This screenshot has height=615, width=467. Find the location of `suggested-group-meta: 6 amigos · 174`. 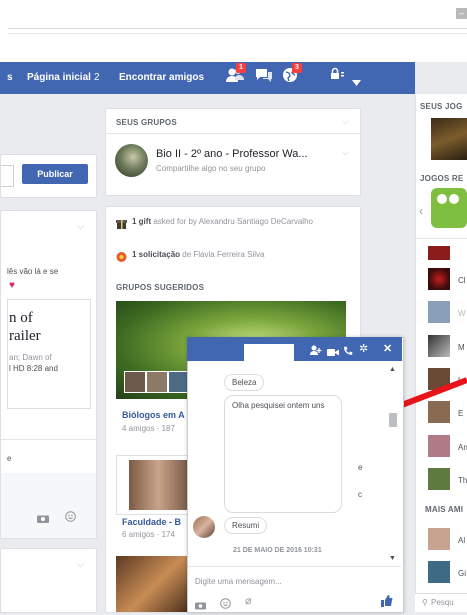

suggested-group-meta: 6 amigos · 174 is located at coordinates (148, 534).